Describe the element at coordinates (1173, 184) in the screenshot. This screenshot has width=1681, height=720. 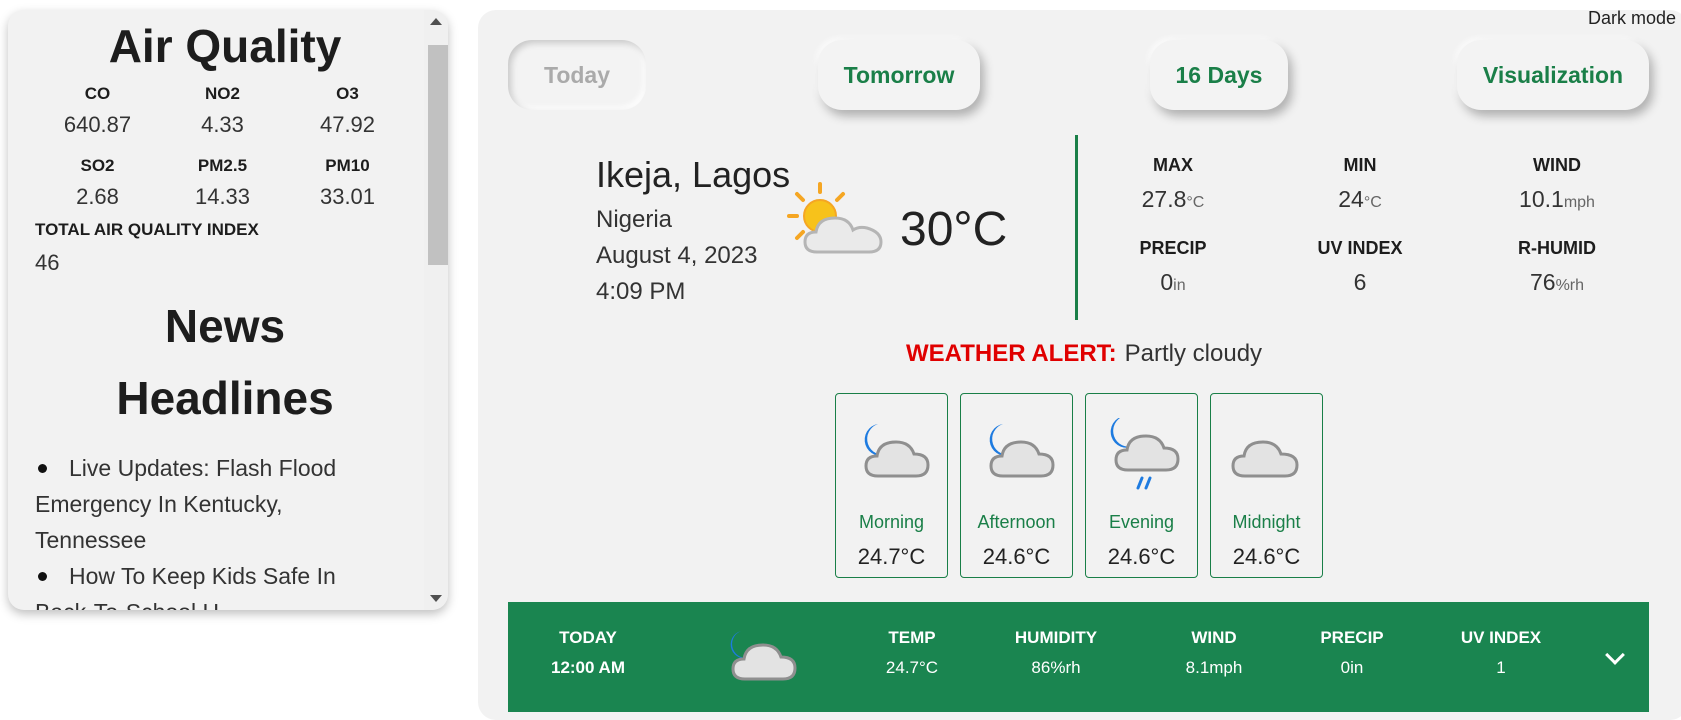
I see `stat-max: MAX 27.8°C` at that location.